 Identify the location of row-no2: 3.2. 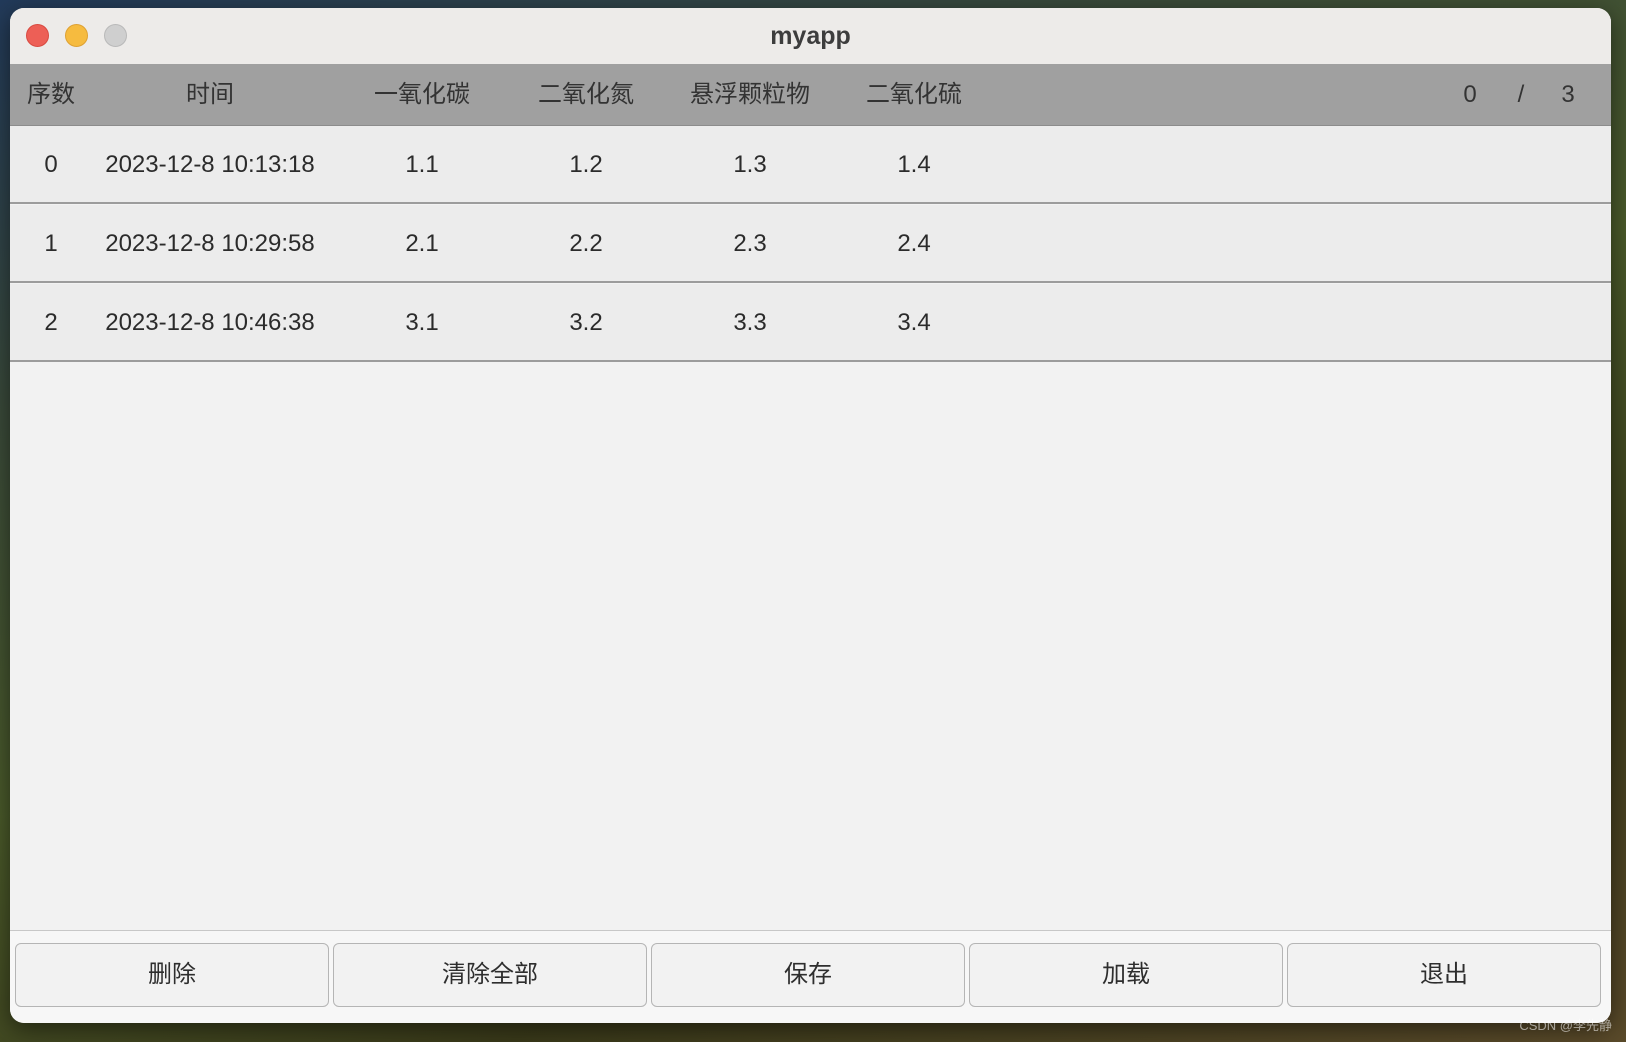
(586, 322).